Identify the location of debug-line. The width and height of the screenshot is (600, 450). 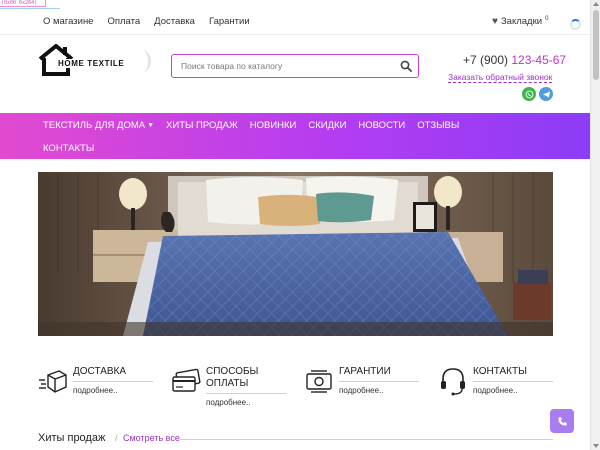
(30, 8).